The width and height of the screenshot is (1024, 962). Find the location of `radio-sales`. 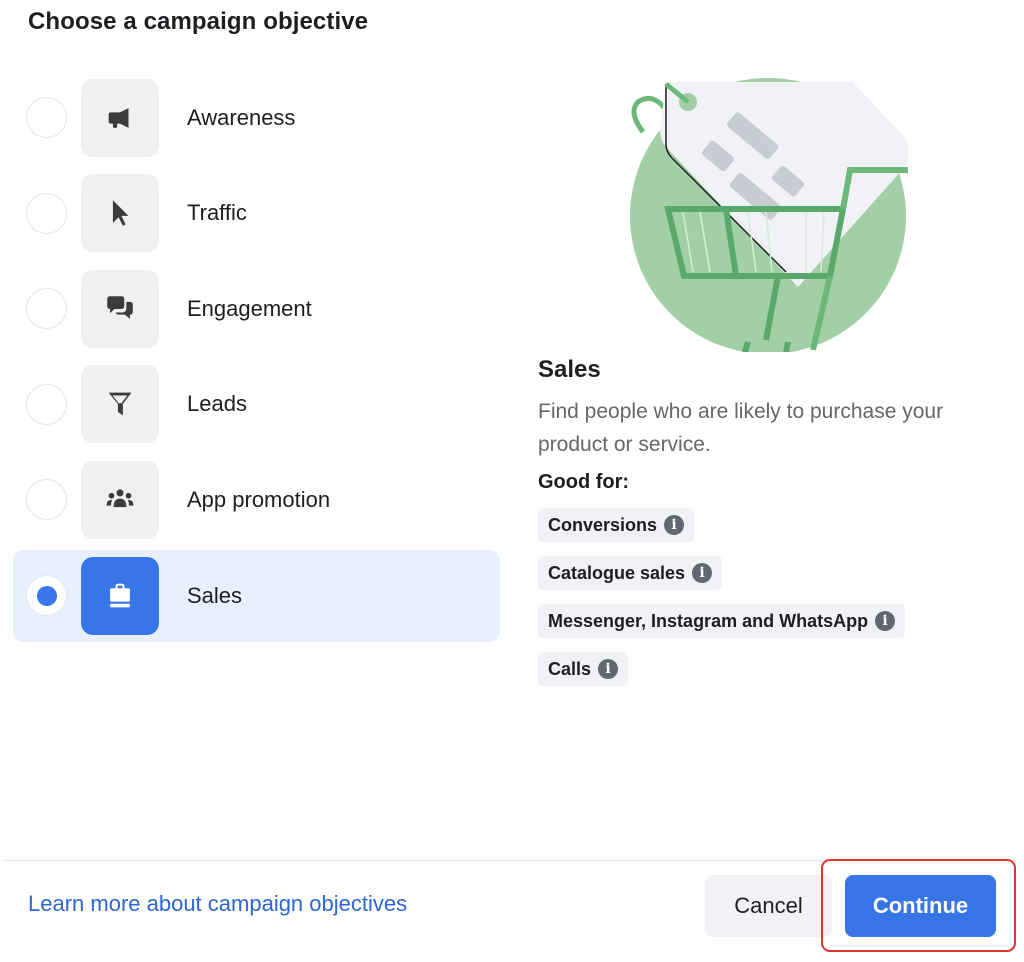

radio-sales is located at coordinates (46, 595).